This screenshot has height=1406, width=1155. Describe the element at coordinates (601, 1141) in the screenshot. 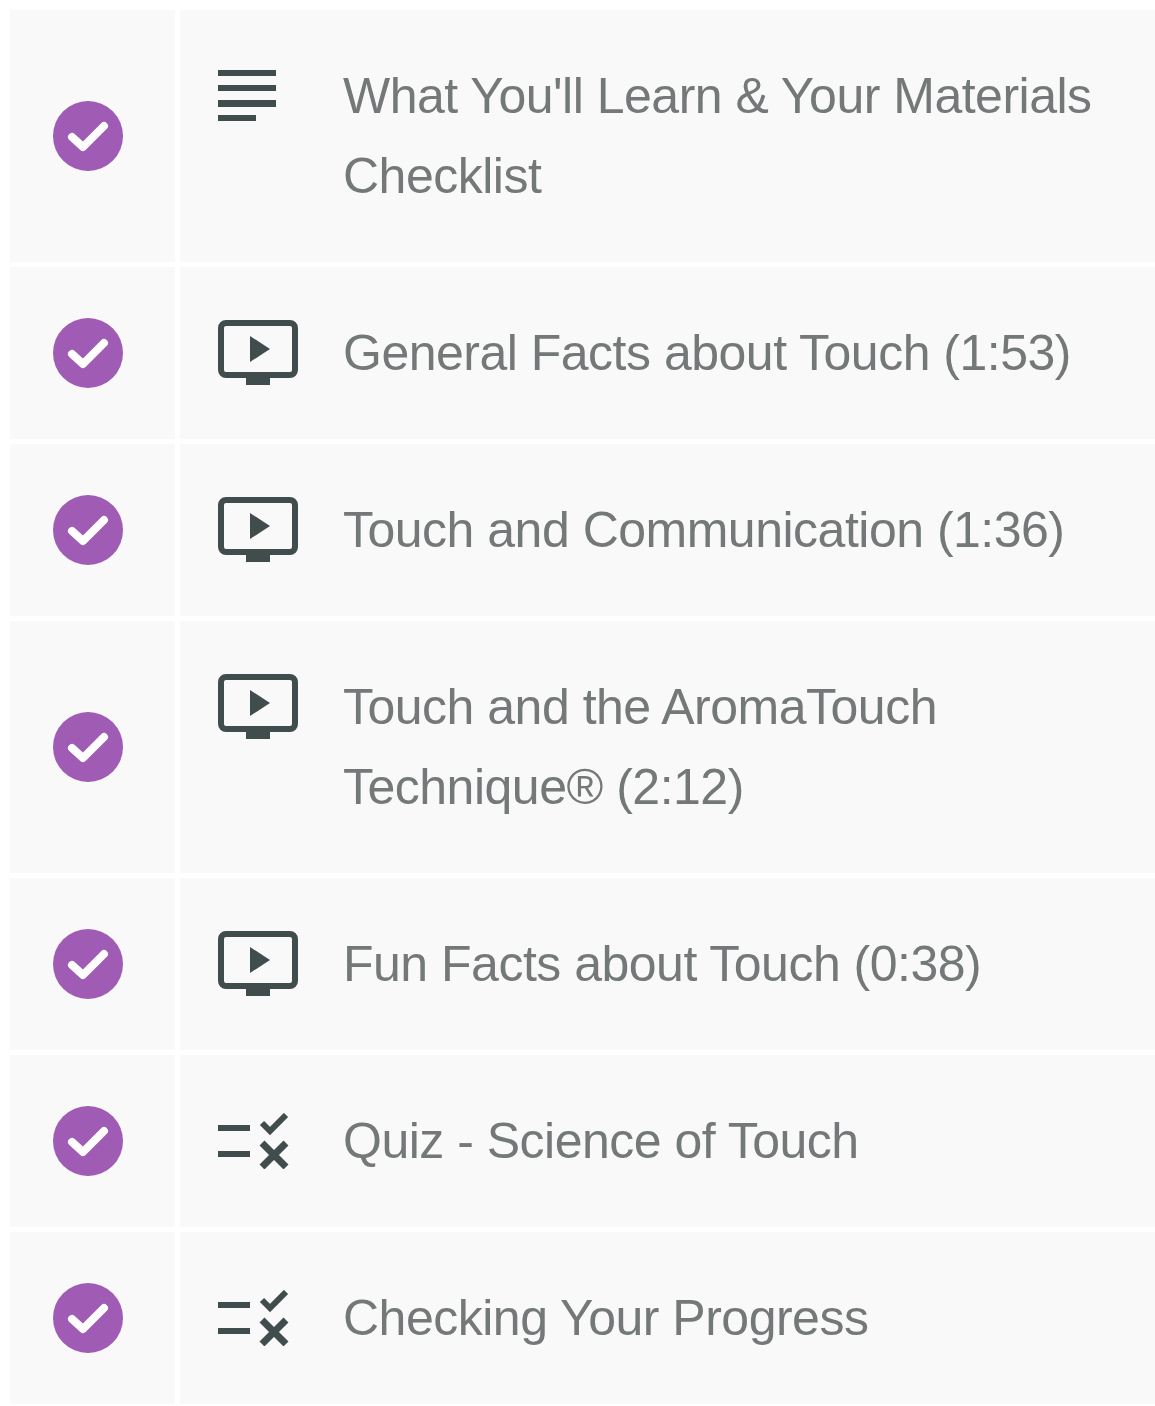

I see `lesson-title: Quiz - Science of Touch` at that location.